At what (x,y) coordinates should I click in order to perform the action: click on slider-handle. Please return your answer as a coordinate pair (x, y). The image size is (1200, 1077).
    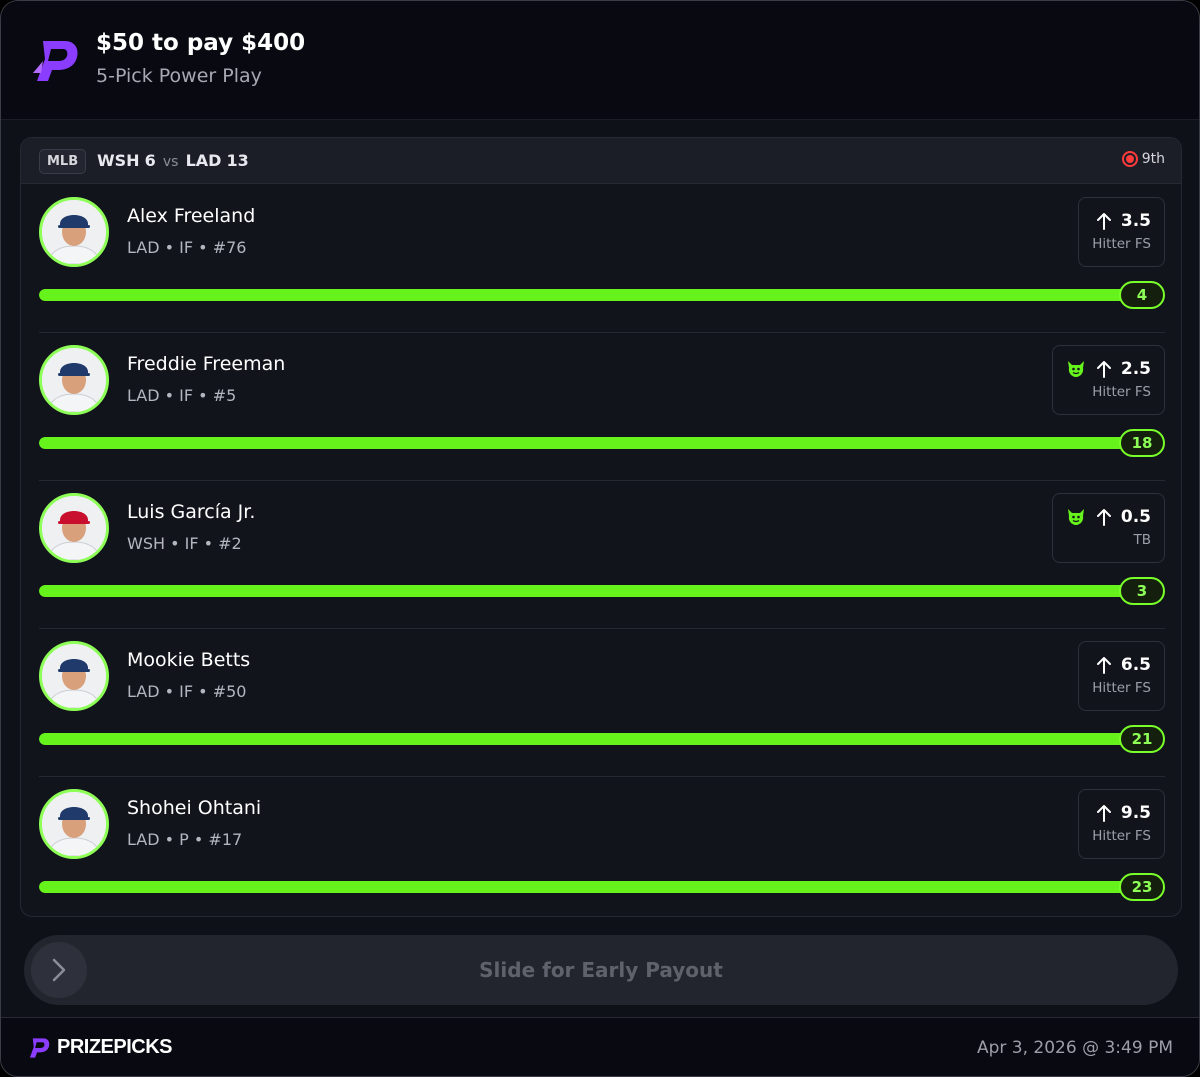
    Looking at the image, I should click on (59, 970).